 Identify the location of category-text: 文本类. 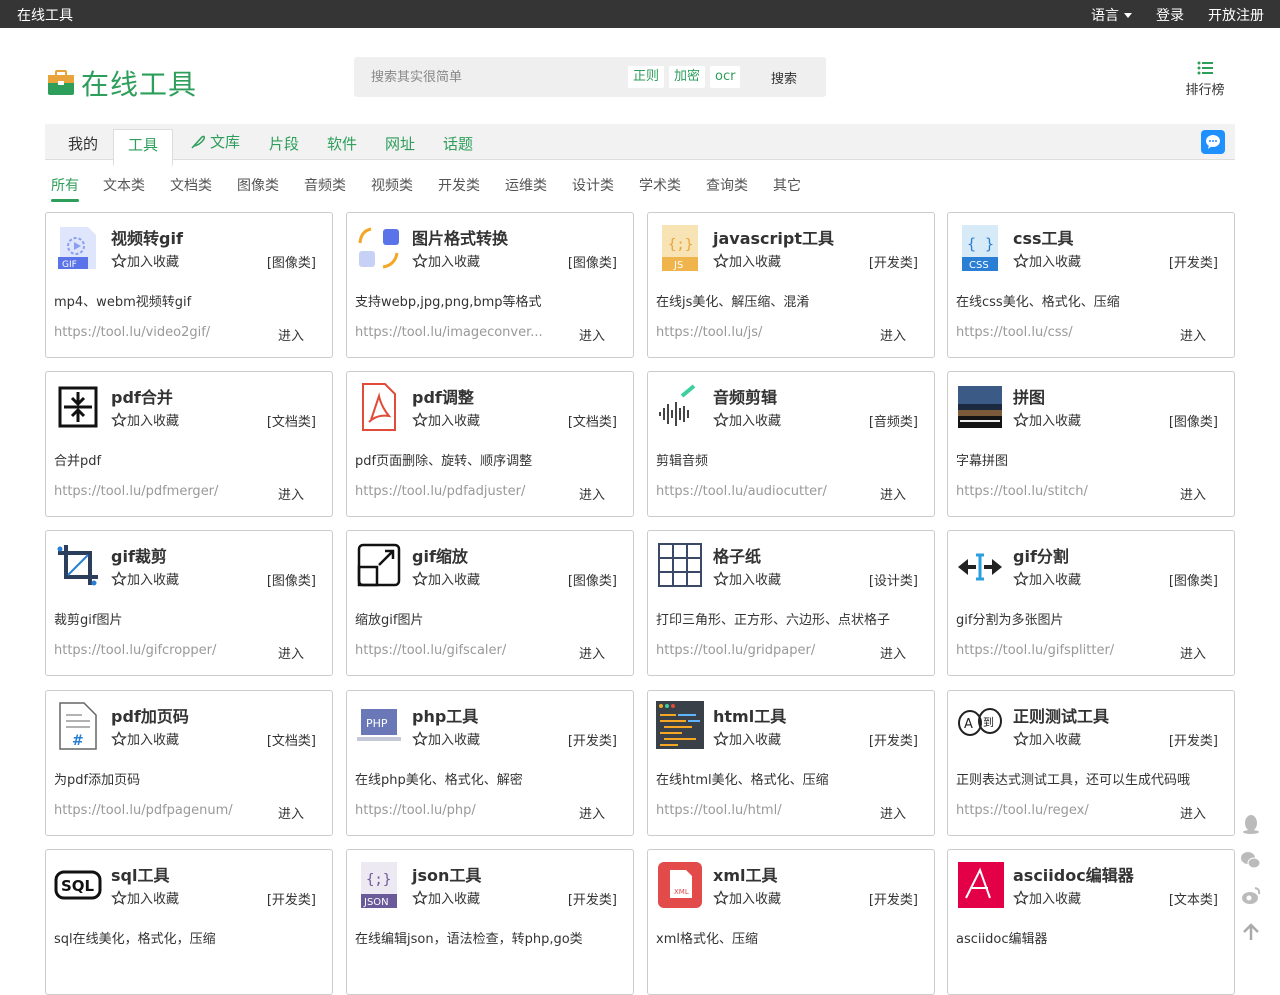
(124, 185).